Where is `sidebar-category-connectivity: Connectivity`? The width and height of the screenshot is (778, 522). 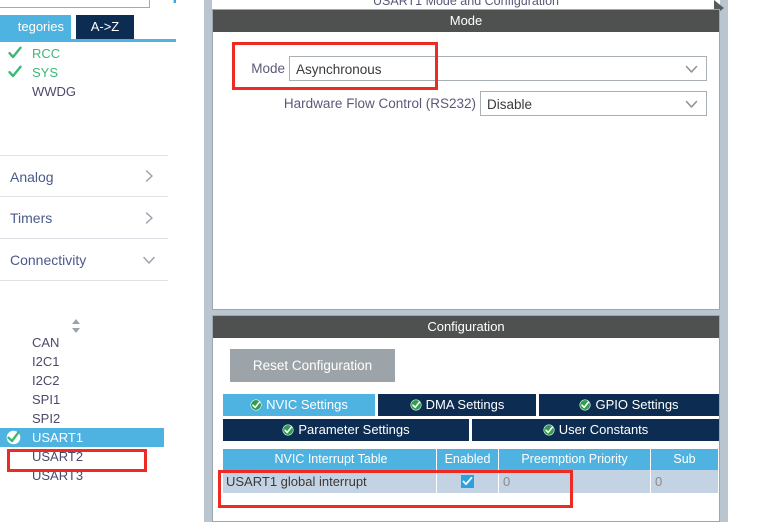 sidebar-category-connectivity: Connectivity is located at coordinates (84, 260).